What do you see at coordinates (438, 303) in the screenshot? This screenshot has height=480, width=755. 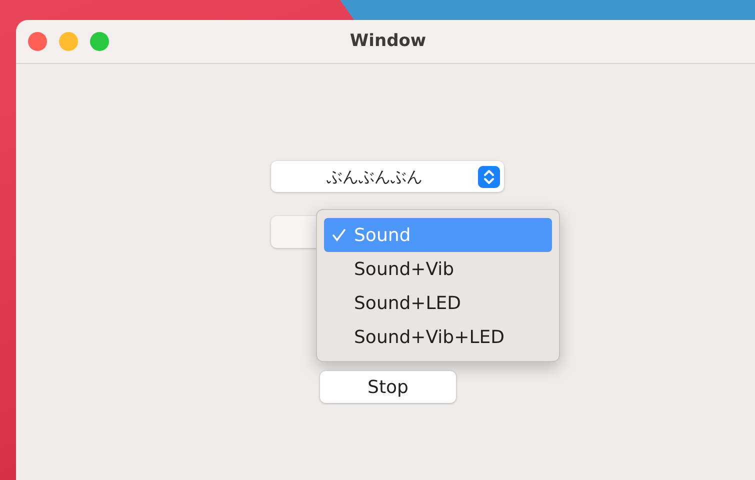 I see `menu-item: Sound+LED` at bounding box center [438, 303].